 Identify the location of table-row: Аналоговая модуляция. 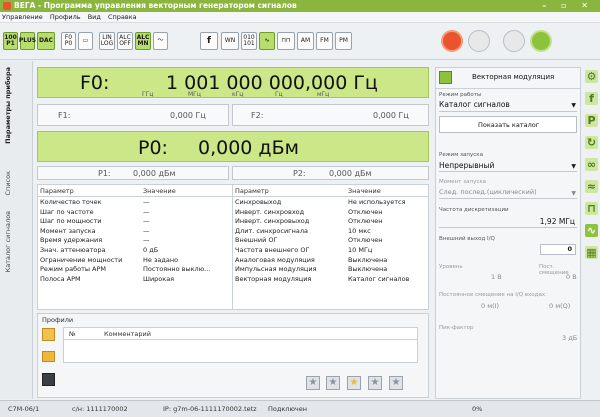
(290, 261).